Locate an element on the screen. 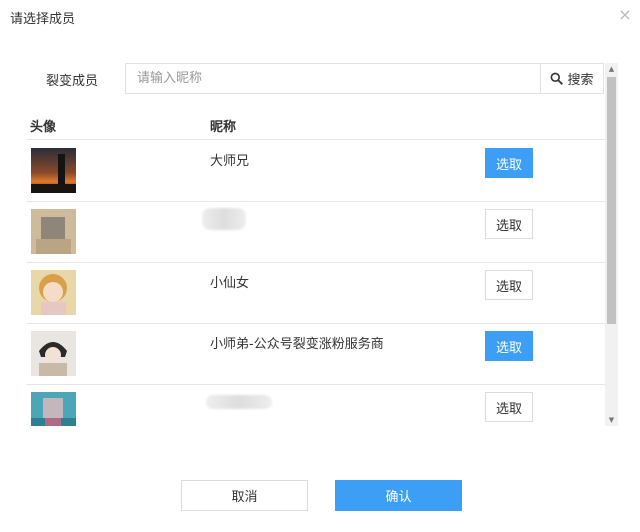  scroll-up-arrow-icon: ▲ is located at coordinates (611, 69).